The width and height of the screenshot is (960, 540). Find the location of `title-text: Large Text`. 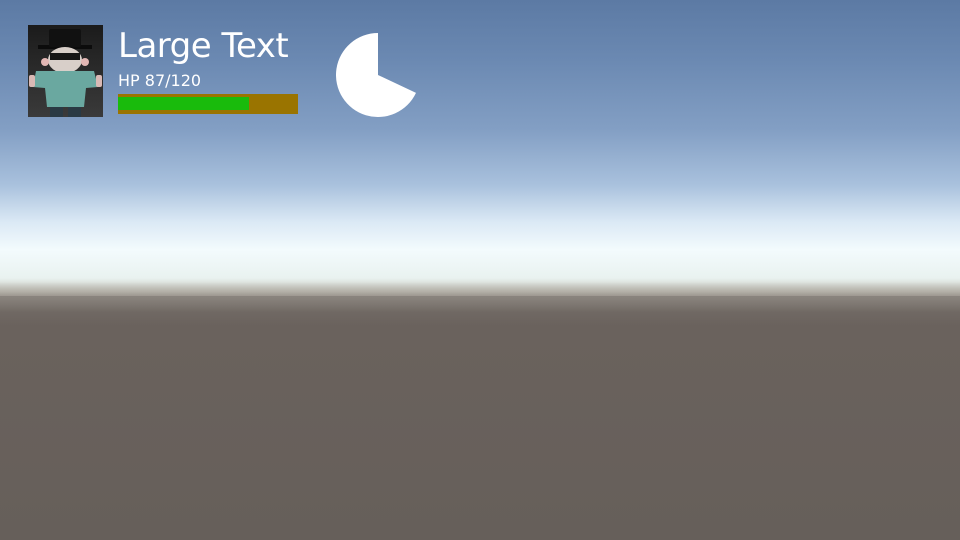

title-text: Large Text is located at coordinates (203, 46).